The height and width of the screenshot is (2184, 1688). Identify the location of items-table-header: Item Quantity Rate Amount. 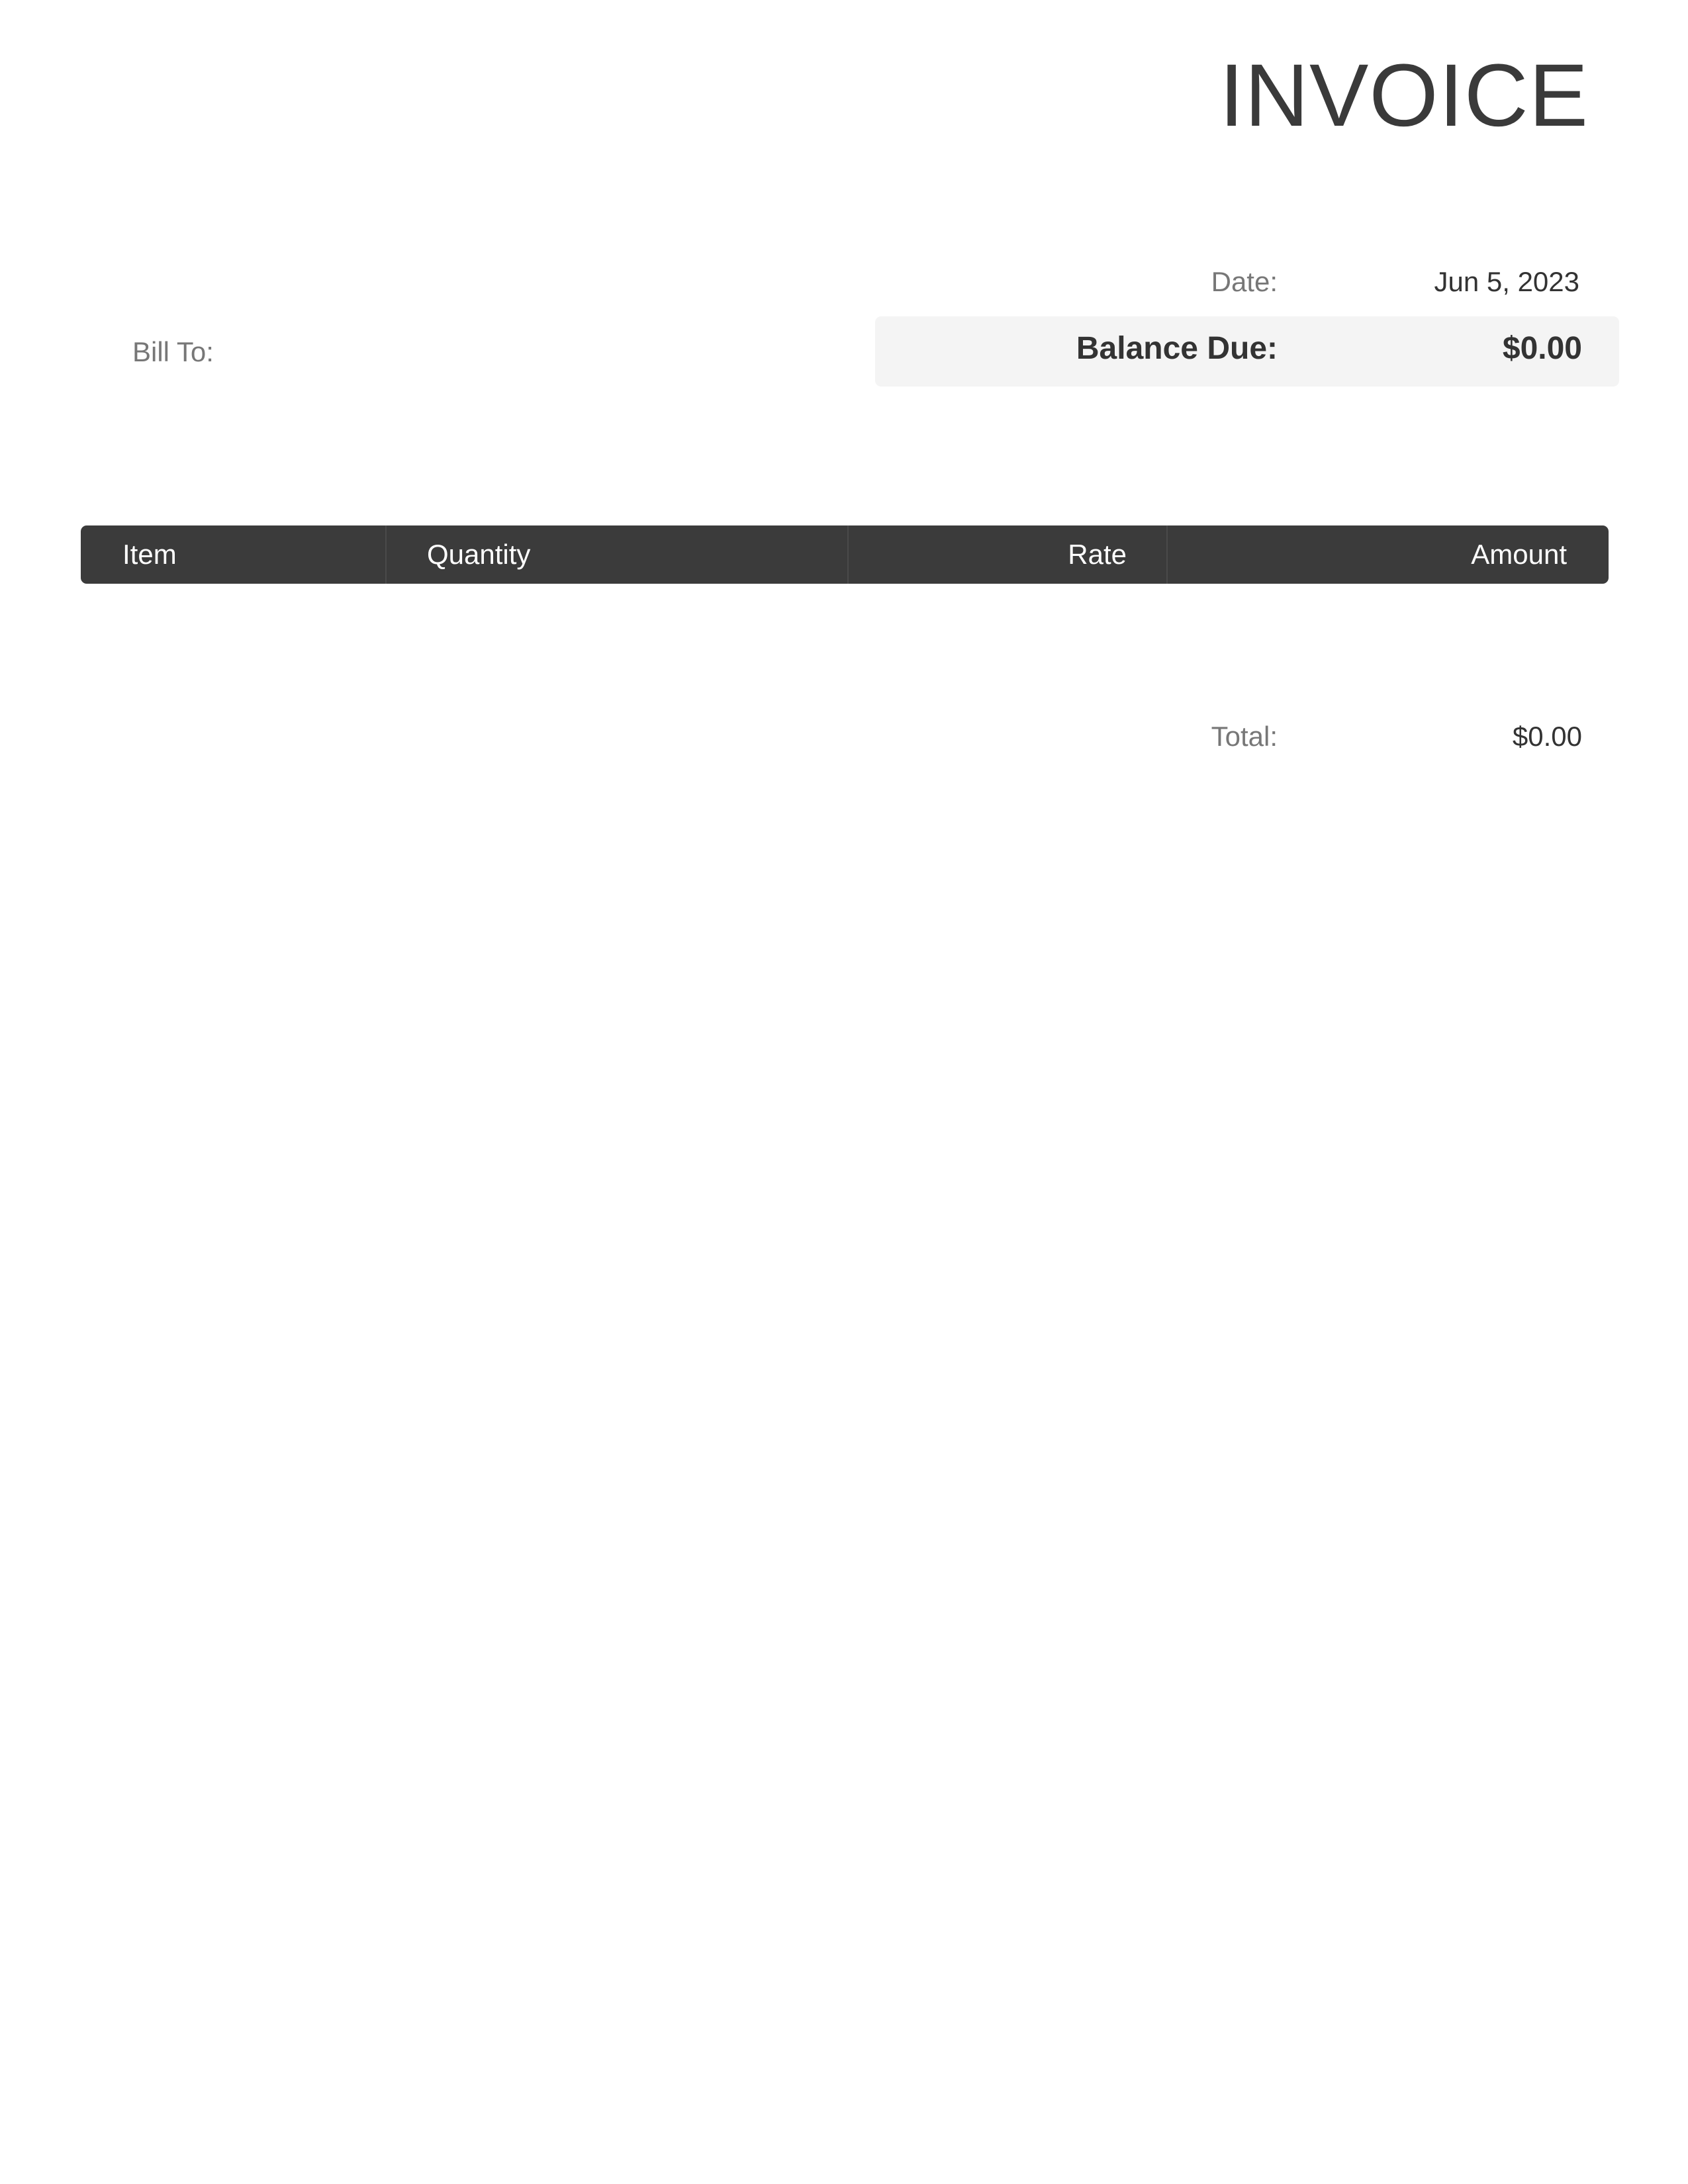
(845, 554).